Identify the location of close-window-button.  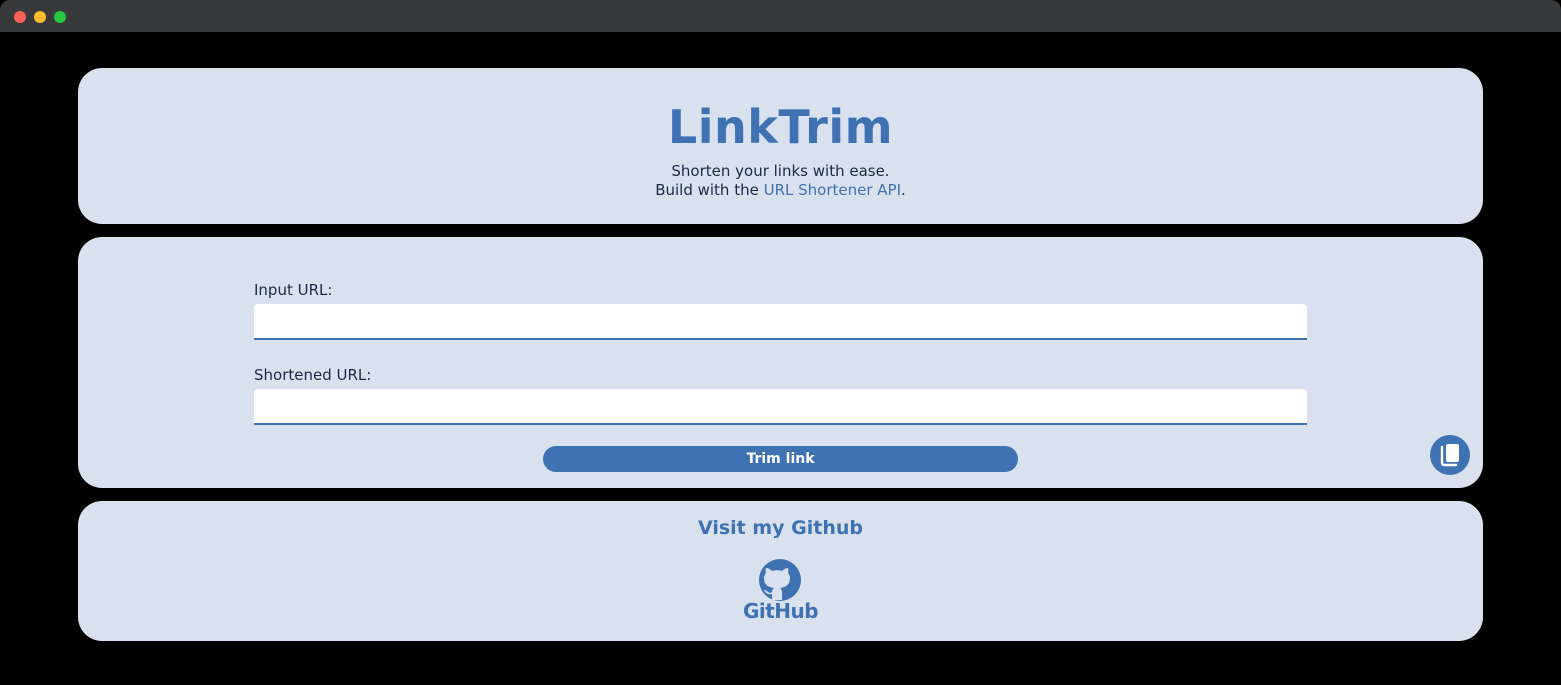
(20, 17).